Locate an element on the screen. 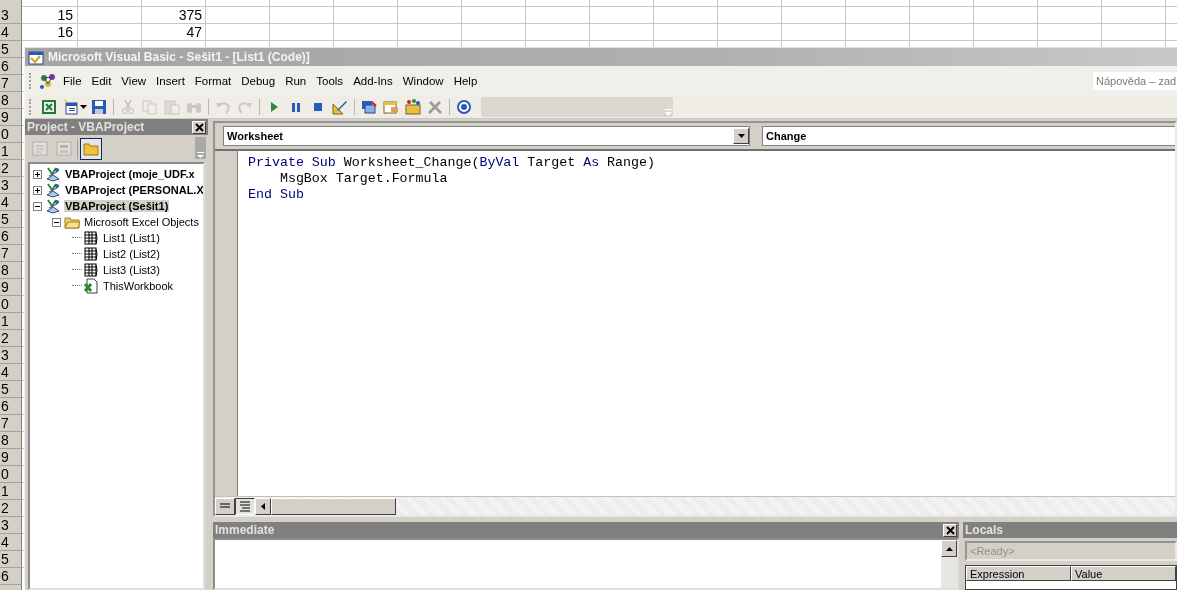  menu-item: Tools is located at coordinates (330, 81).